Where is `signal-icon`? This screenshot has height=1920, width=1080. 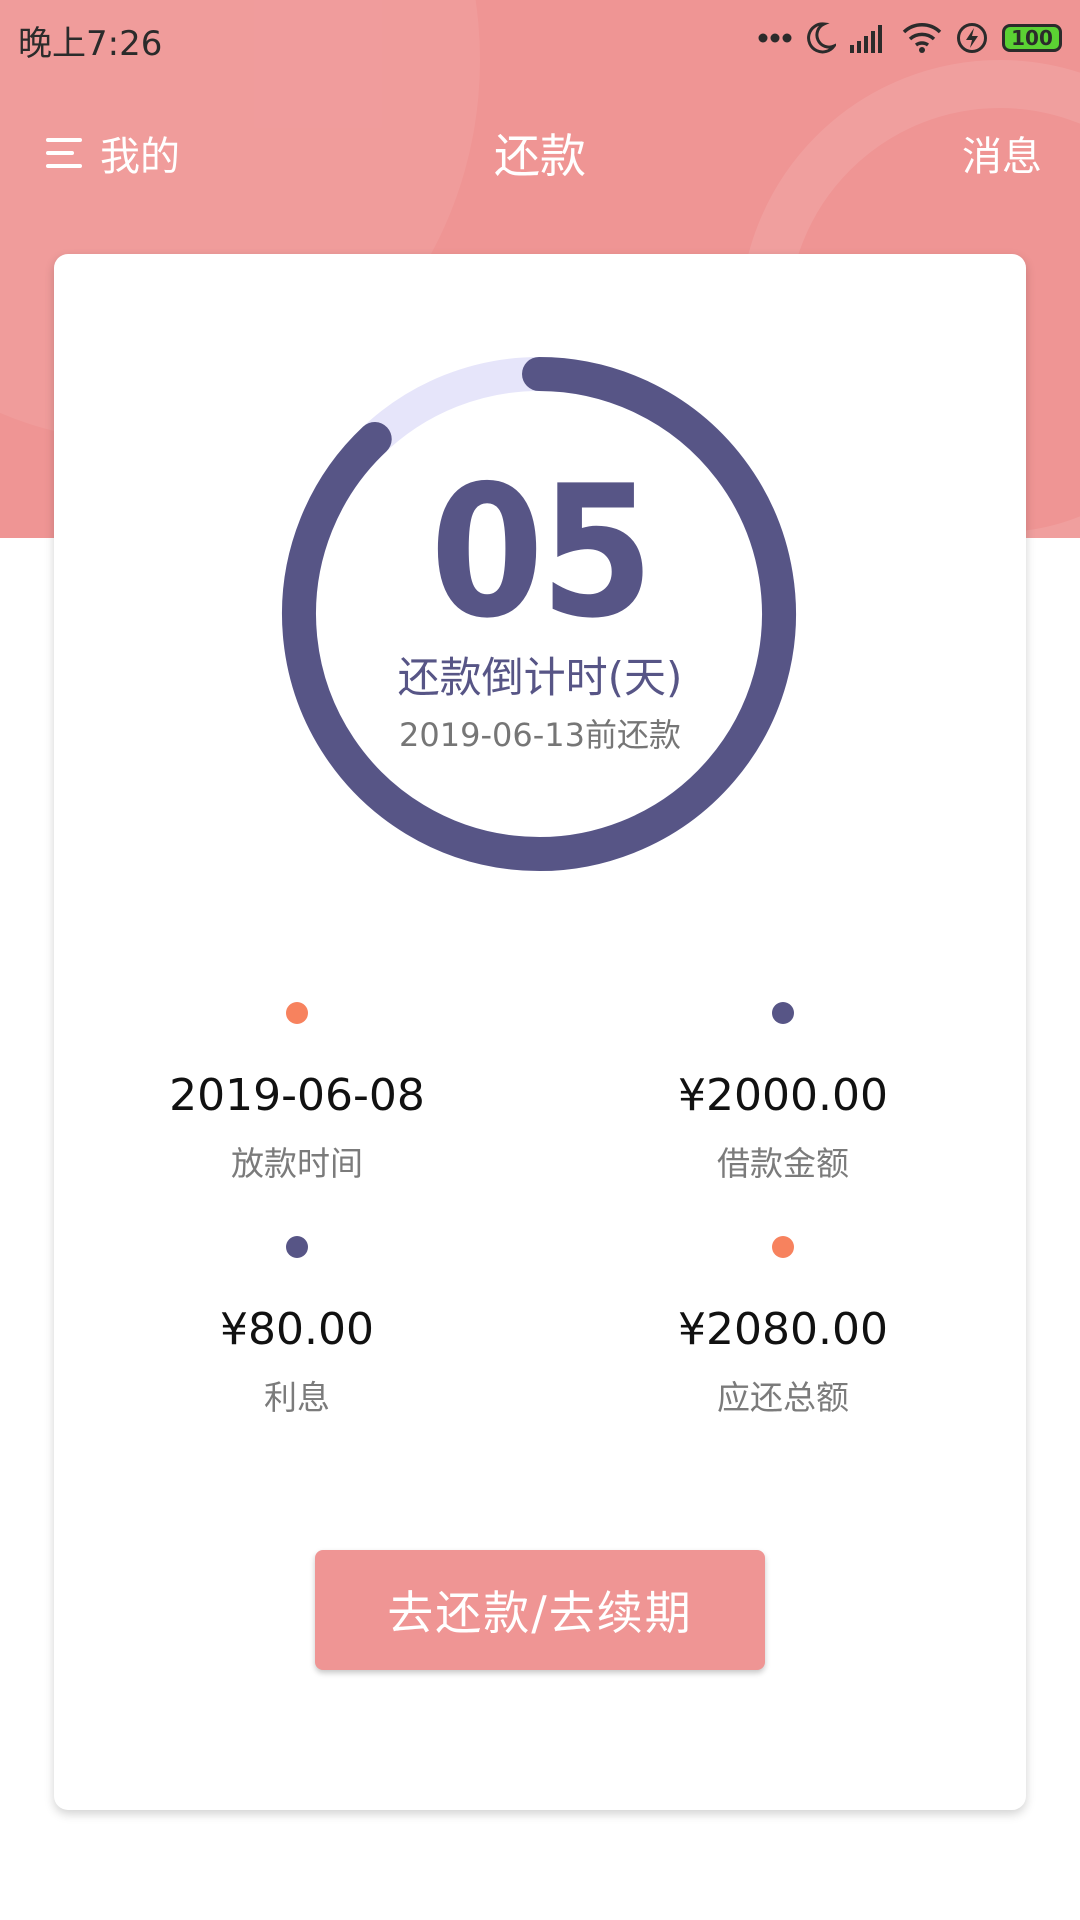 signal-icon is located at coordinates (866, 39).